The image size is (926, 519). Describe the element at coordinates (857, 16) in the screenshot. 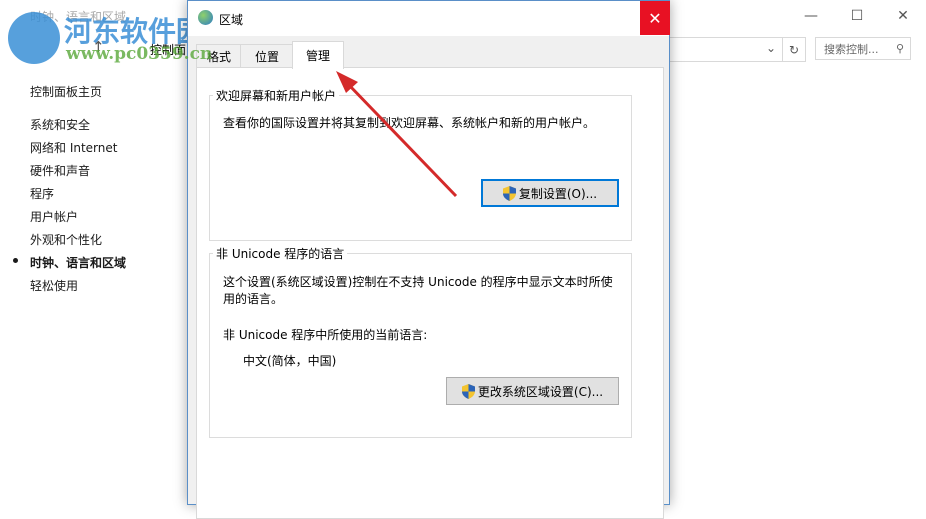

I see `maximize-button: ☐` at that location.